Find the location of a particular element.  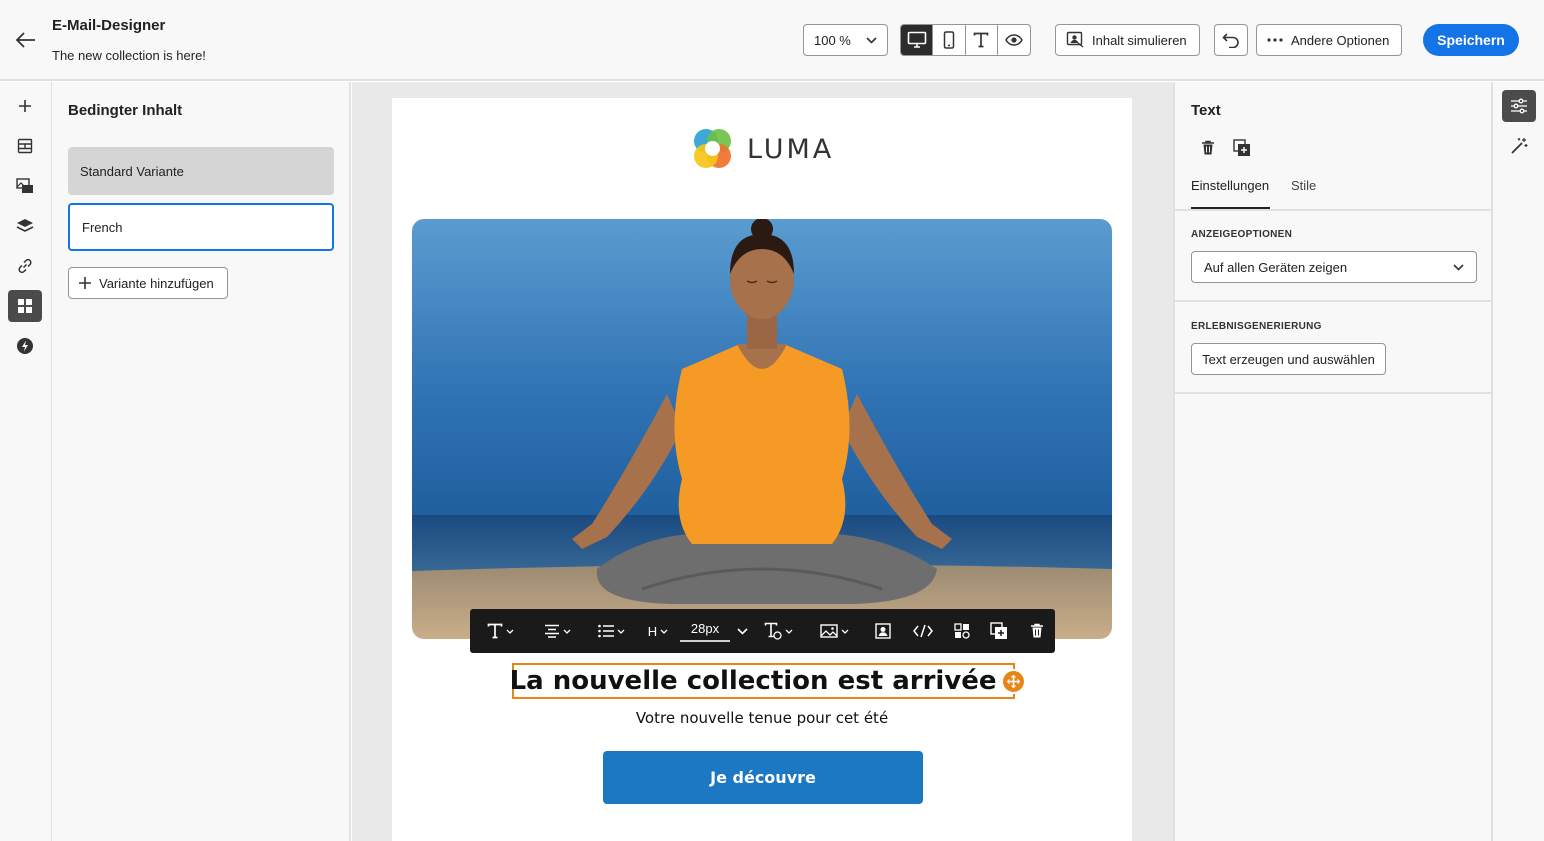

zoom-value: 100 % is located at coordinates (832, 40).